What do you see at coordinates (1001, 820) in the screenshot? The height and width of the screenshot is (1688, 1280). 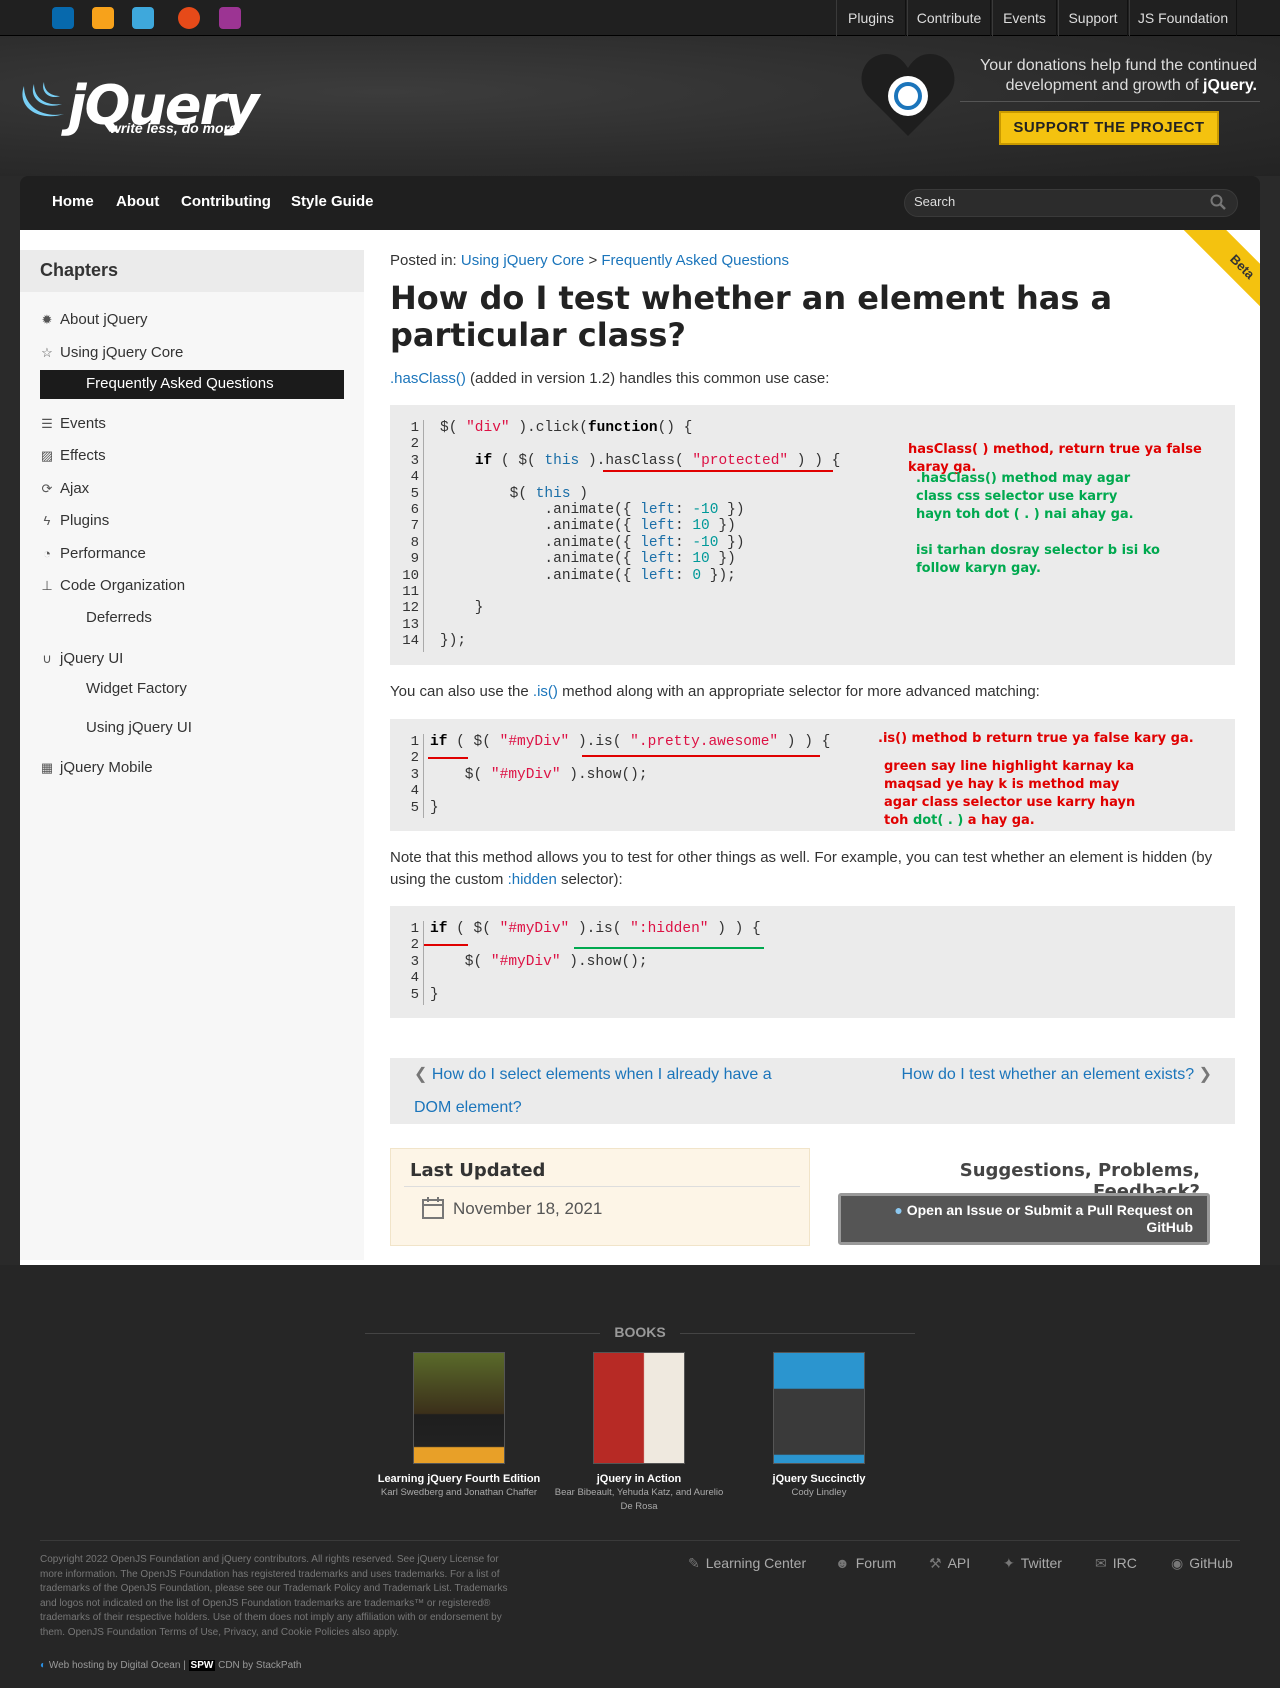 I see `annotation-text: a hay ga.` at bounding box center [1001, 820].